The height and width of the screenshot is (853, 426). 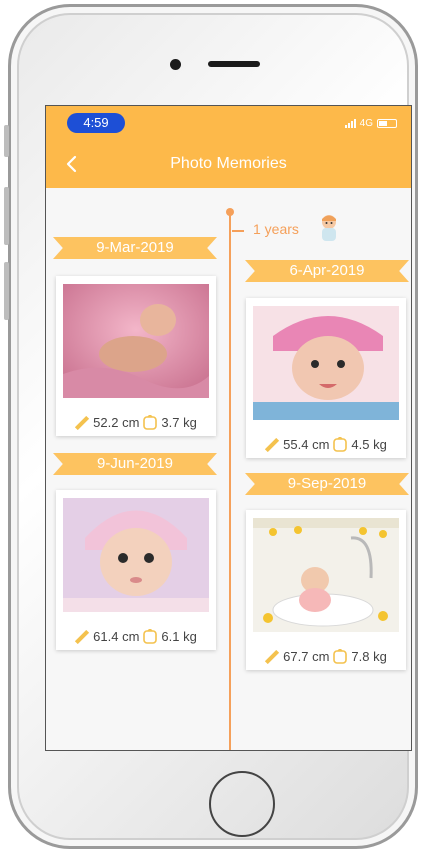 I want to click on photo-card-3: 61.4 cm 6.1 kg, so click(x=136, y=570).